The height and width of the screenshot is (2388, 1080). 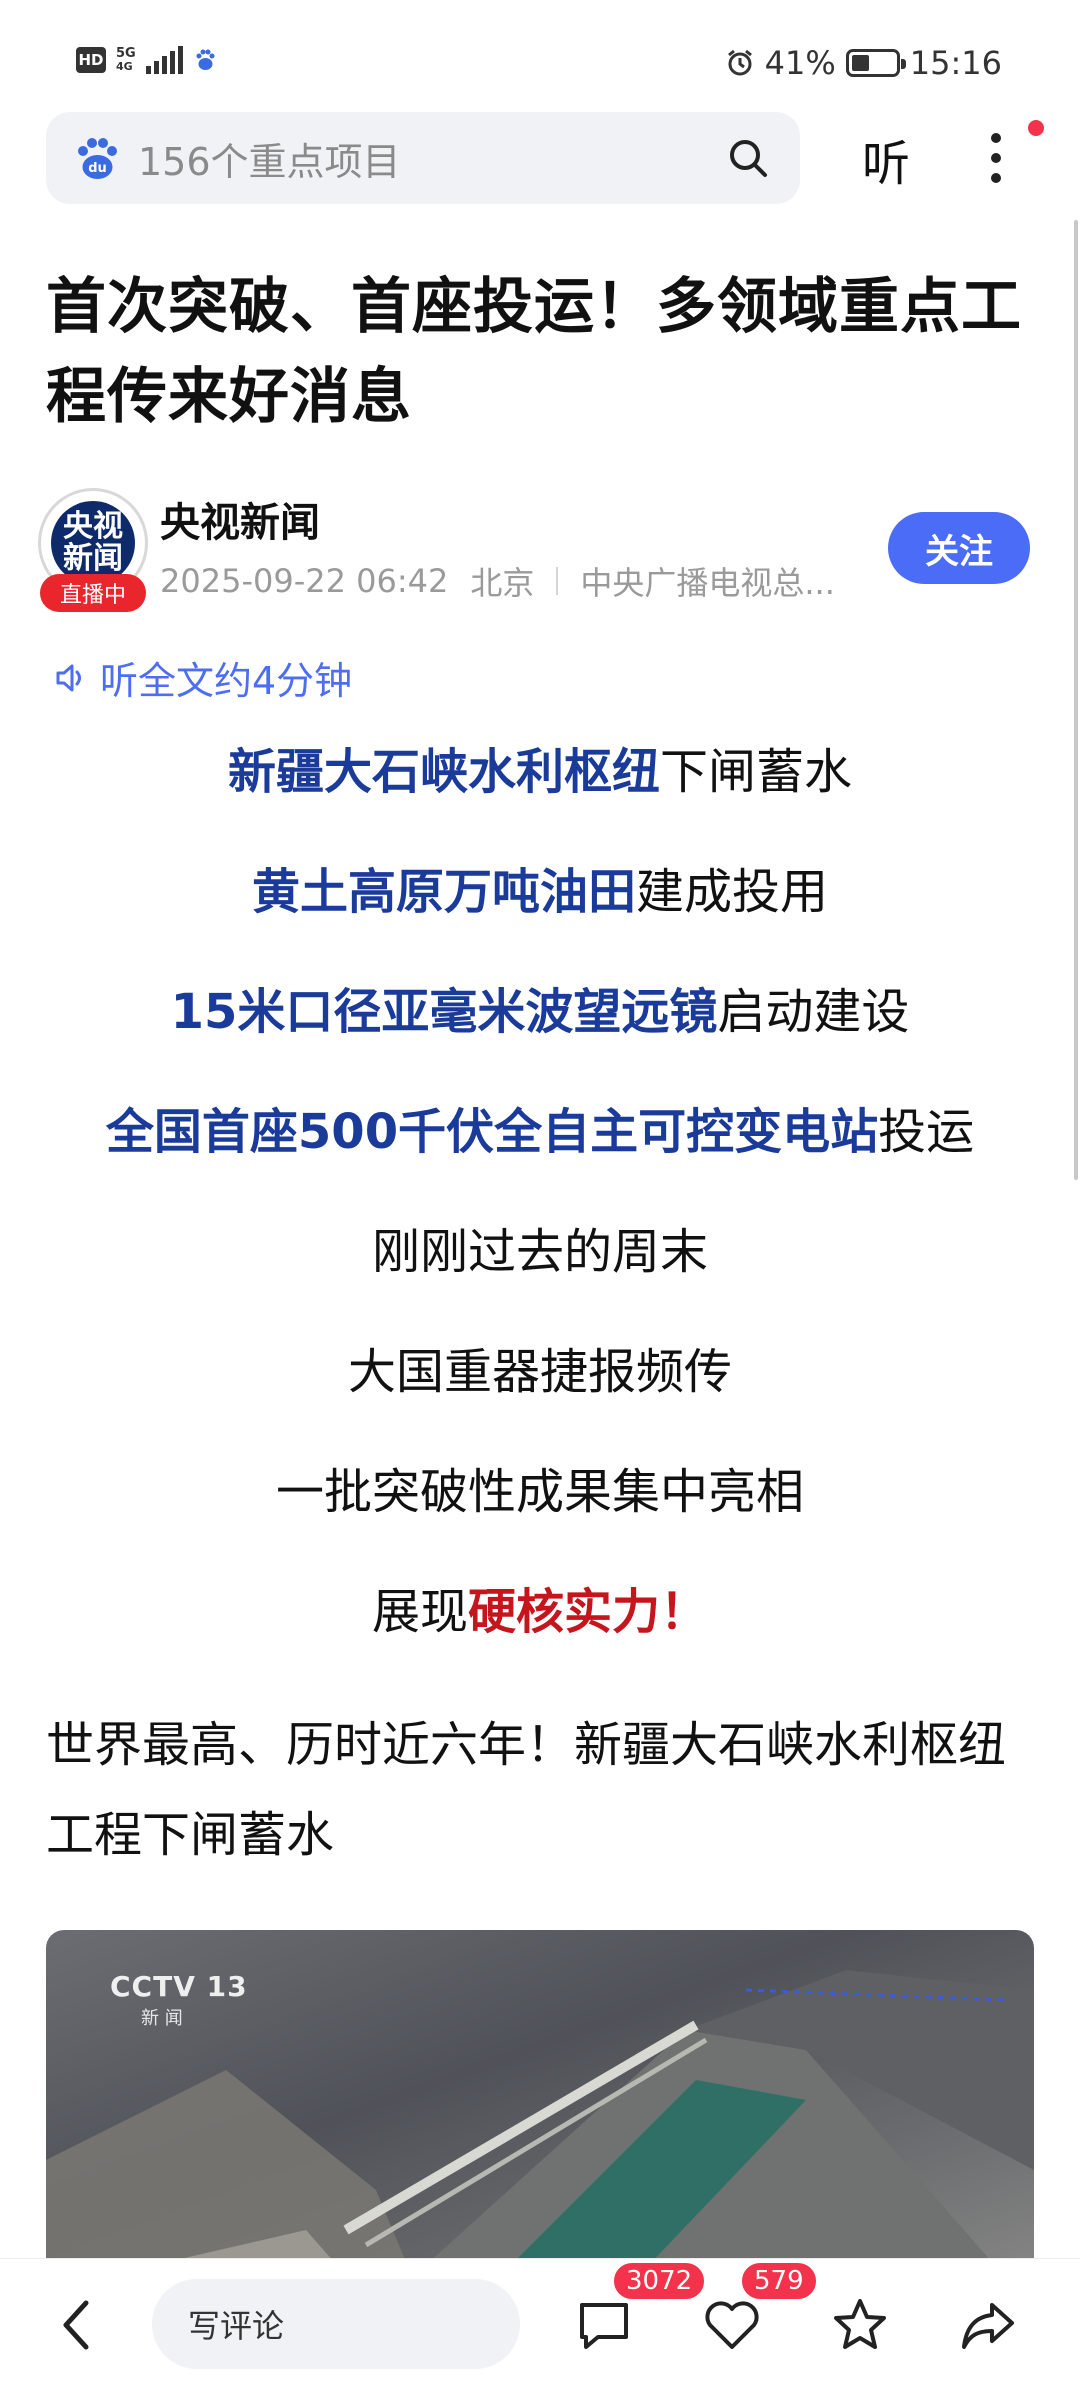 I want to click on highlight-line: 15米口径亚毫米波望远镜启动建设, so click(x=540, y=1007).